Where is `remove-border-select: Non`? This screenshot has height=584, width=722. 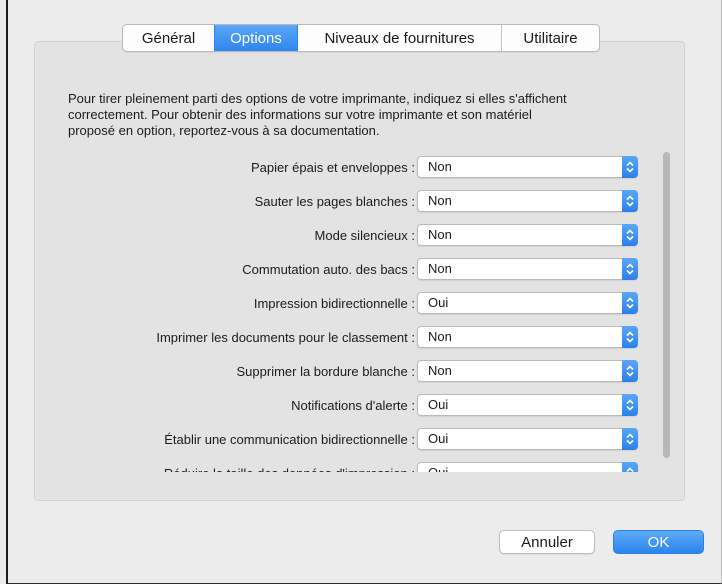
remove-border-select: Non is located at coordinates (527, 371).